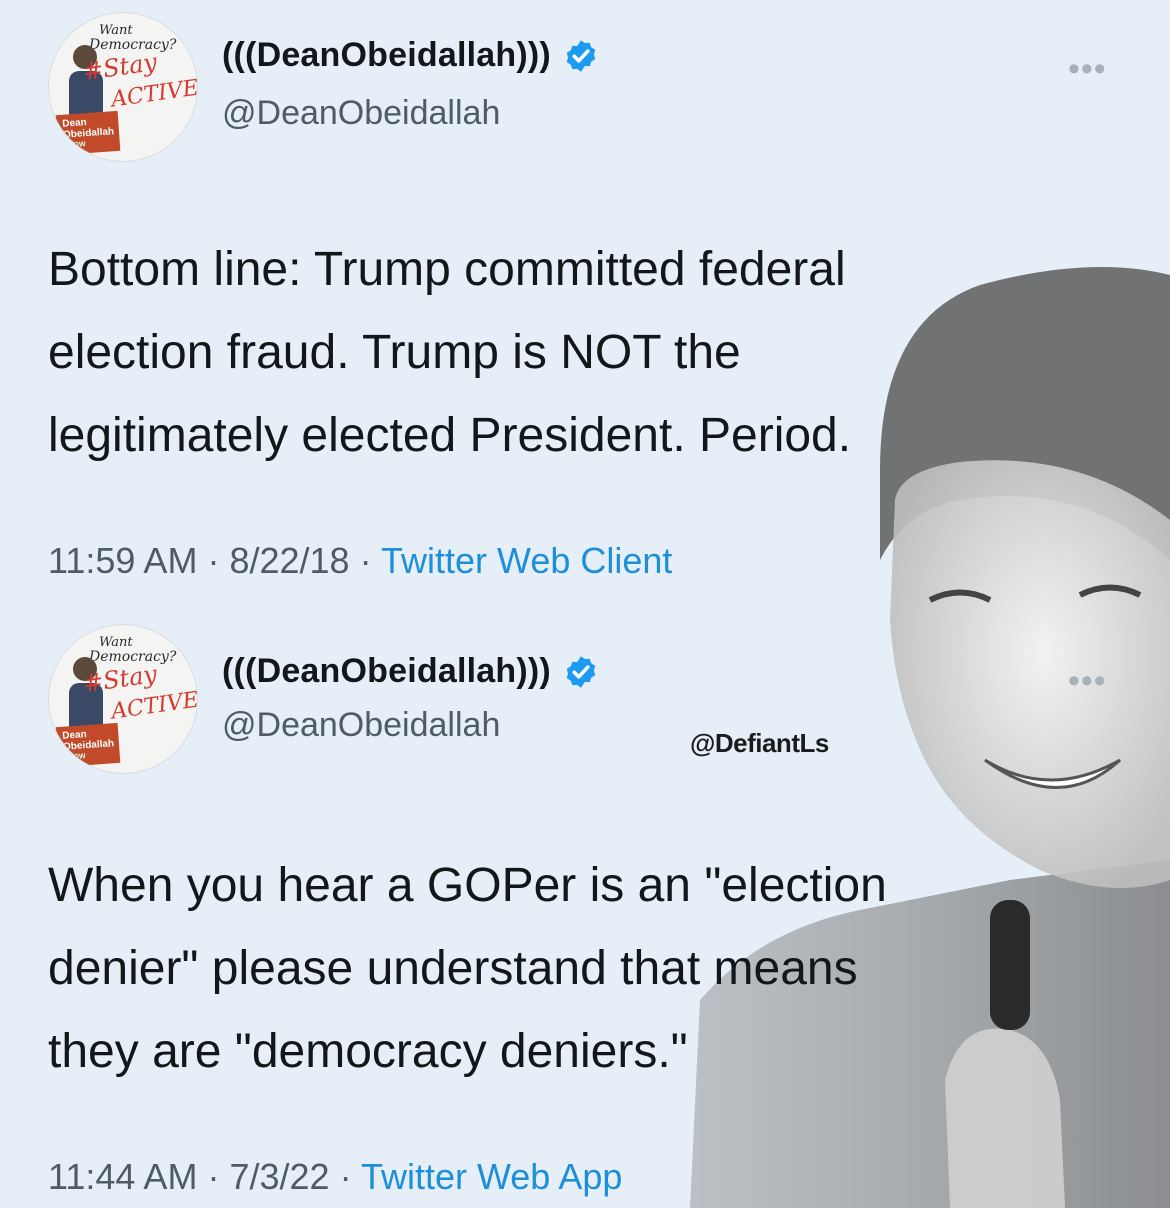 The image size is (1170, 1208). Describe the element at coordinates (1053, 773) in the screenshot. I see `mouth` at that location.